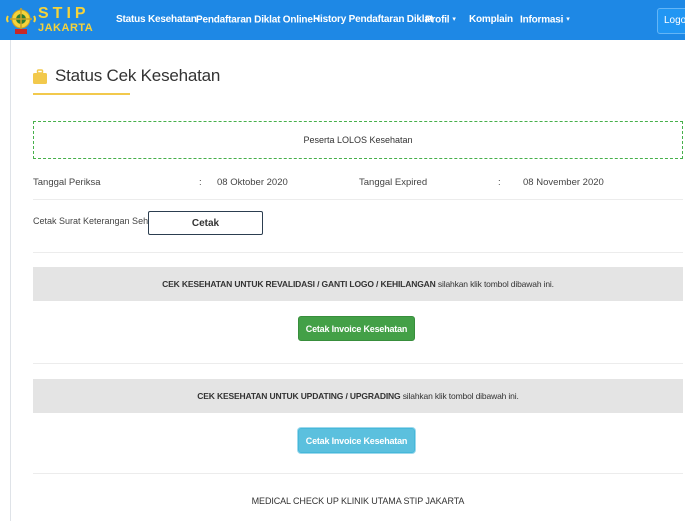 Image resolution: width=685 pixels, height=521 pixels. I want to click on status-message: Peserta LOLOS Kesehatan, so click(358, 140).